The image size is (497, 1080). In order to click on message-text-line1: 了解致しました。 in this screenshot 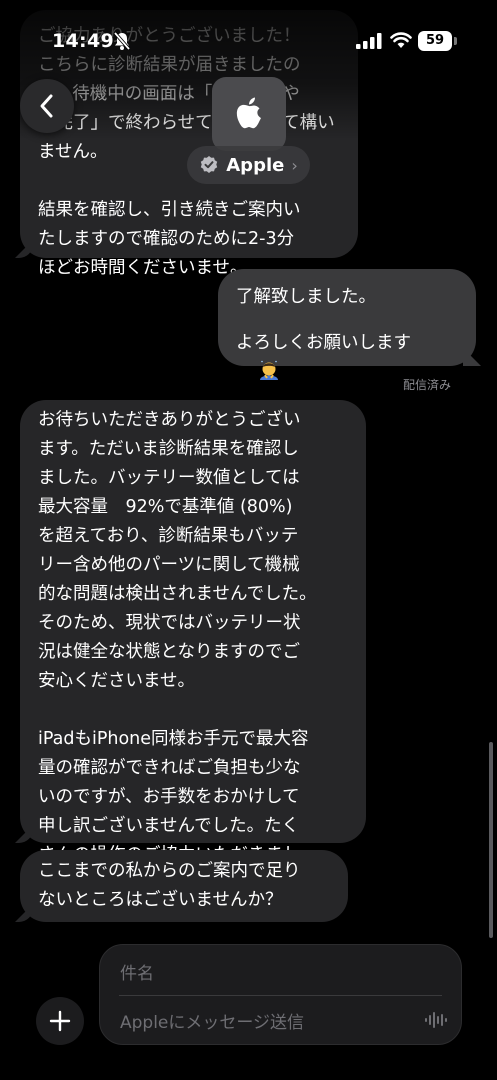, I will do `click(306, 297)`.